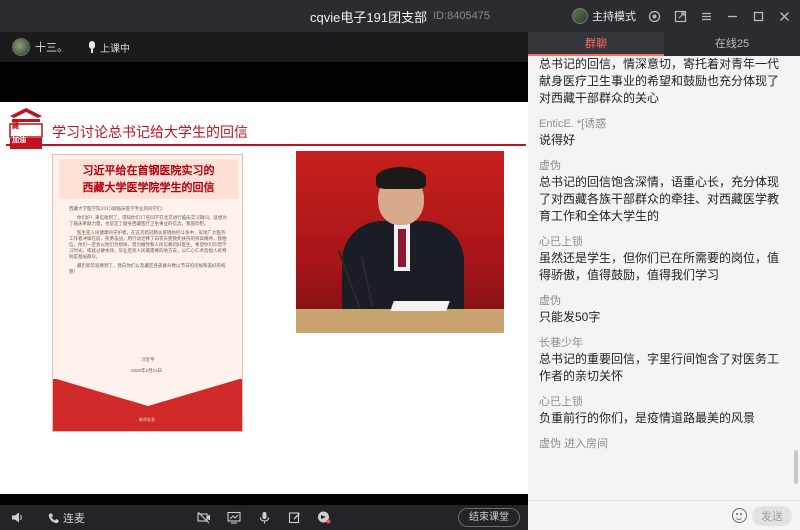  What do you see at coordinates (264, 47) in the screenshot?
I see `stage-header: 十三。 上课中` at bounding box center [264, 47].